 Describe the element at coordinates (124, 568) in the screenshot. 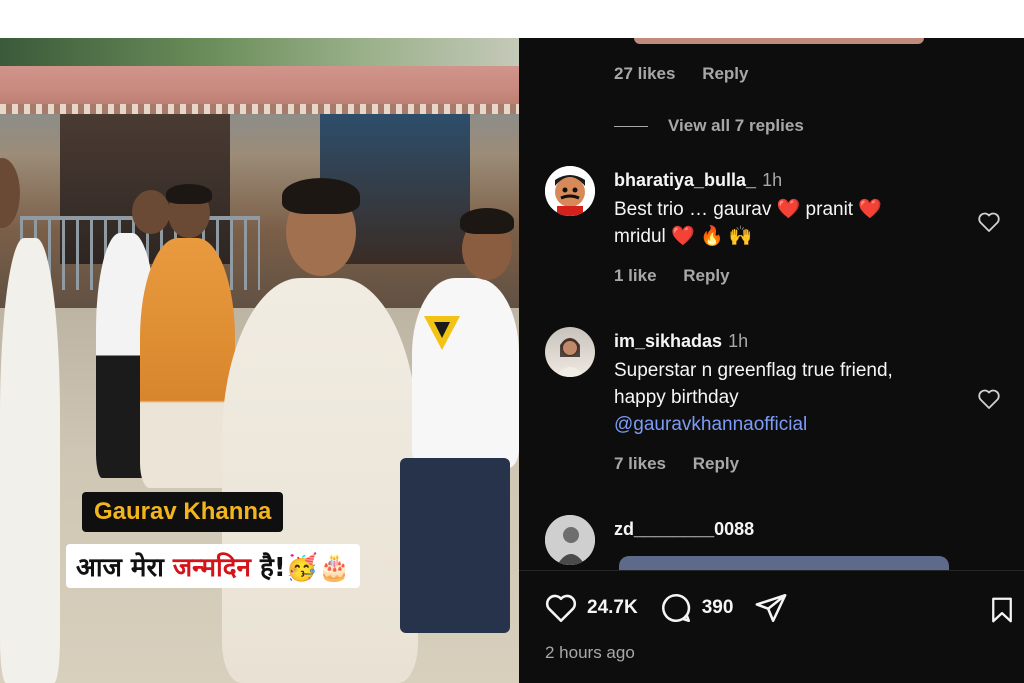

I see `caption-prefix: आज मेरा` at that location.